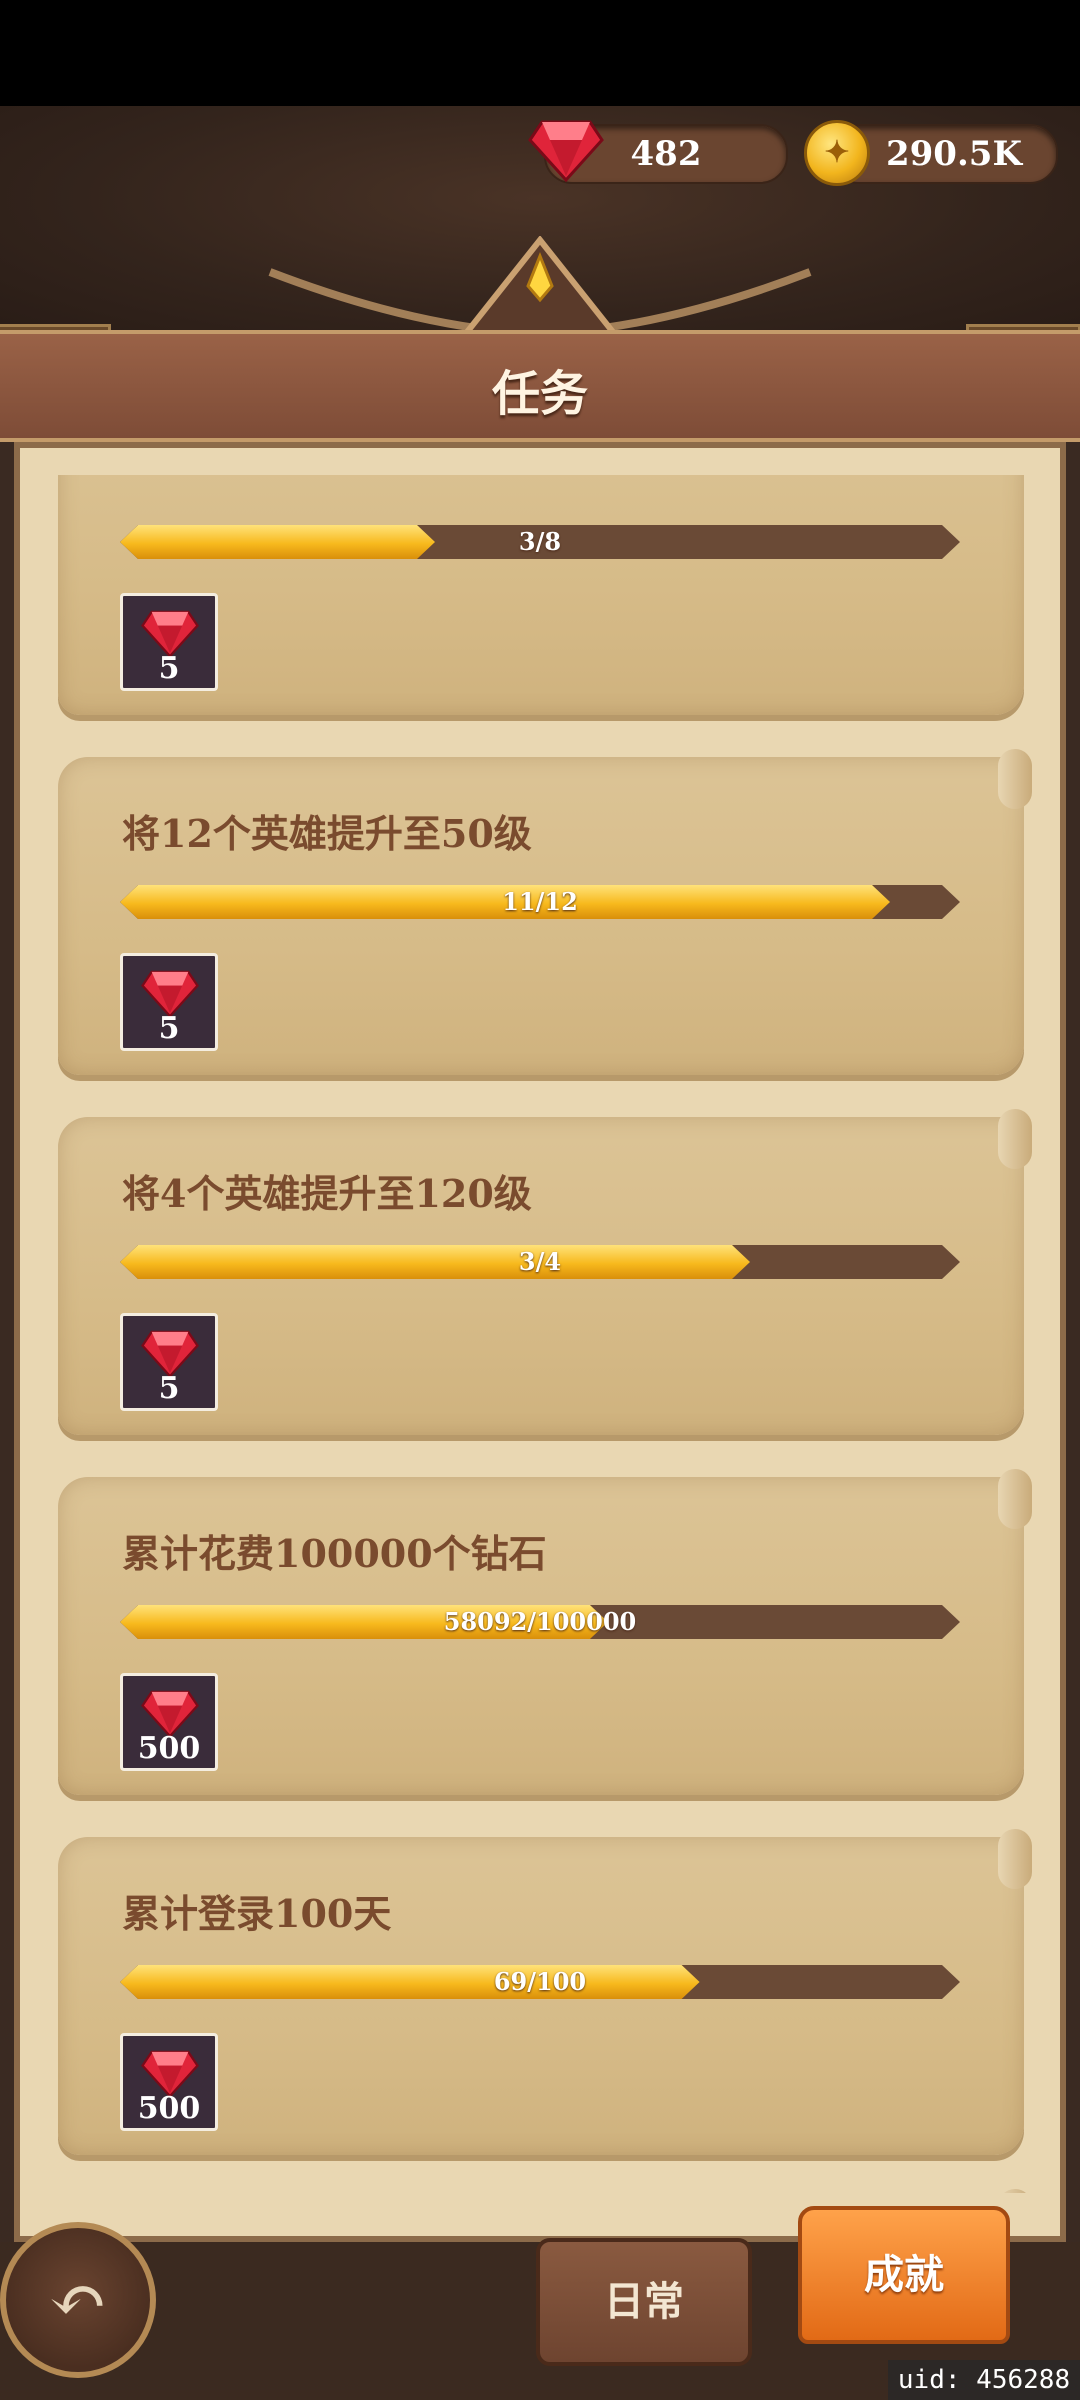  I want to click on progress-text: 3/4, so click(540, 1261).